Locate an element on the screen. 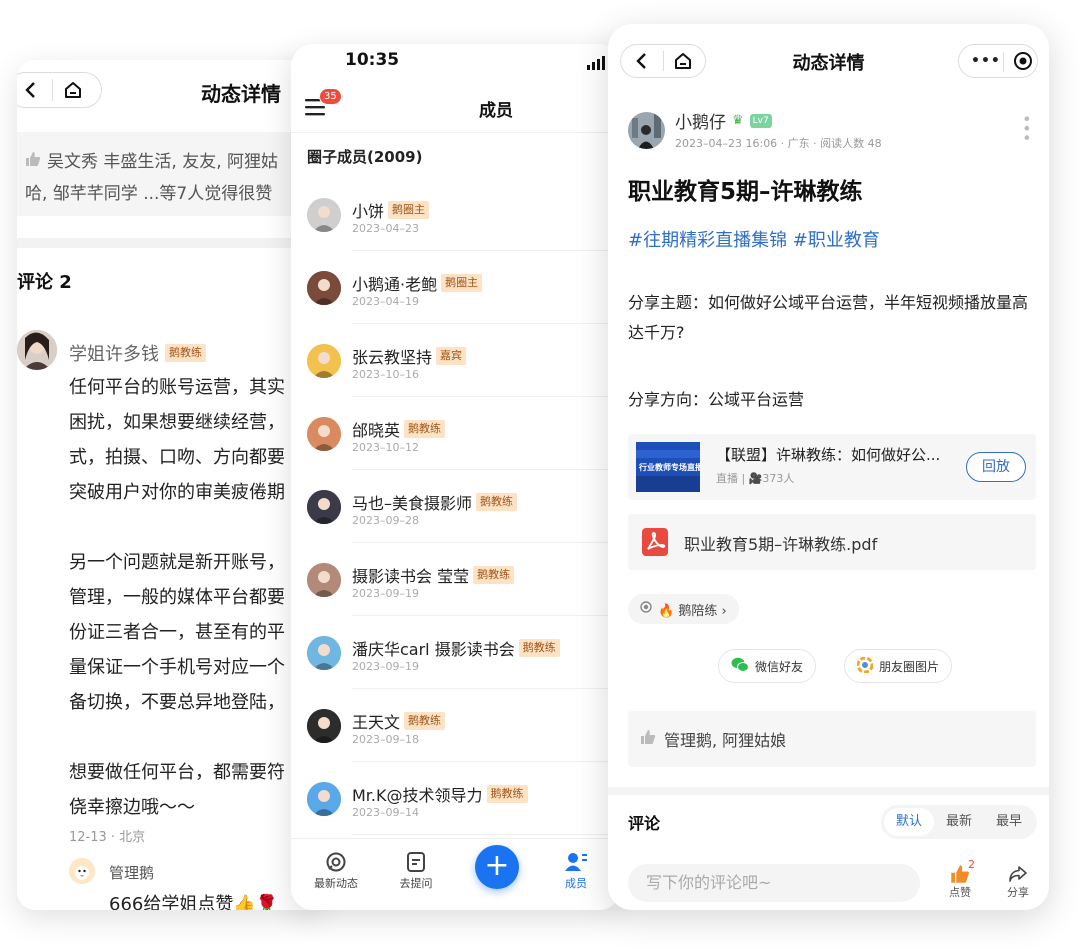 The width and height of the screenshot is (1080, 949). member-item: 王天文 鹅教练 2023–09–18 is located at coordinates (456, 725).